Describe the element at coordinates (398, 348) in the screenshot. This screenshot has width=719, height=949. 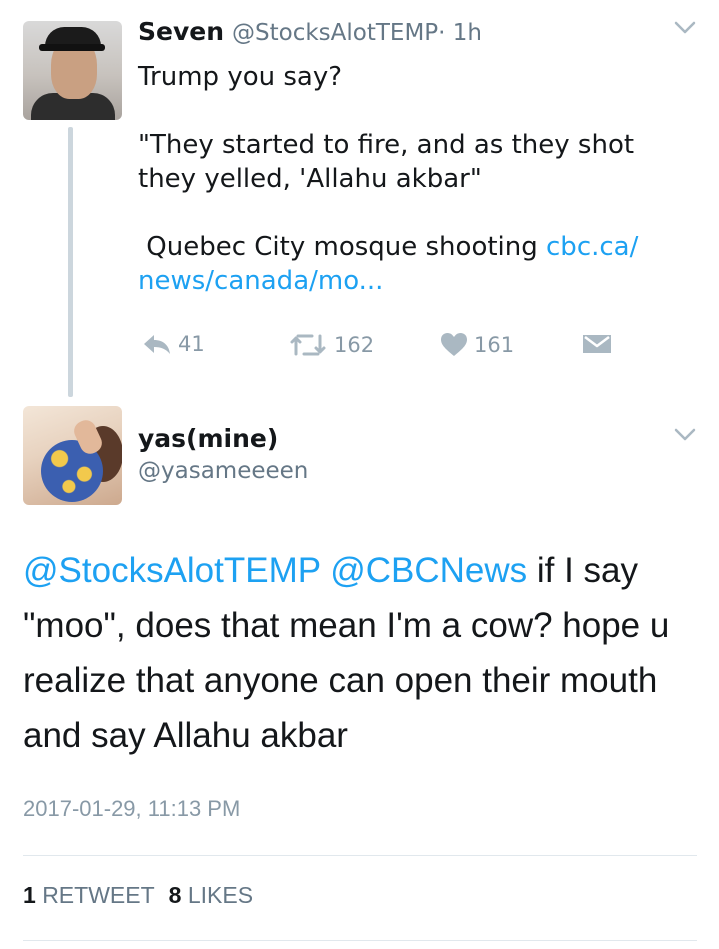
I see `tweet1-actions: 41 162 161` at that location.